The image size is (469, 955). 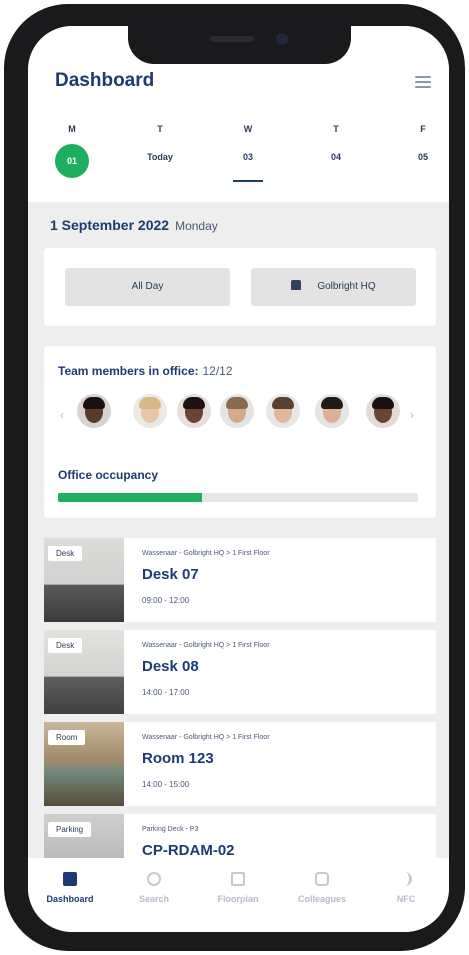 What do you see at coordinates (7, 333) in the screenshot?
I see `volume-down-button` at bounding box center [7, 333].